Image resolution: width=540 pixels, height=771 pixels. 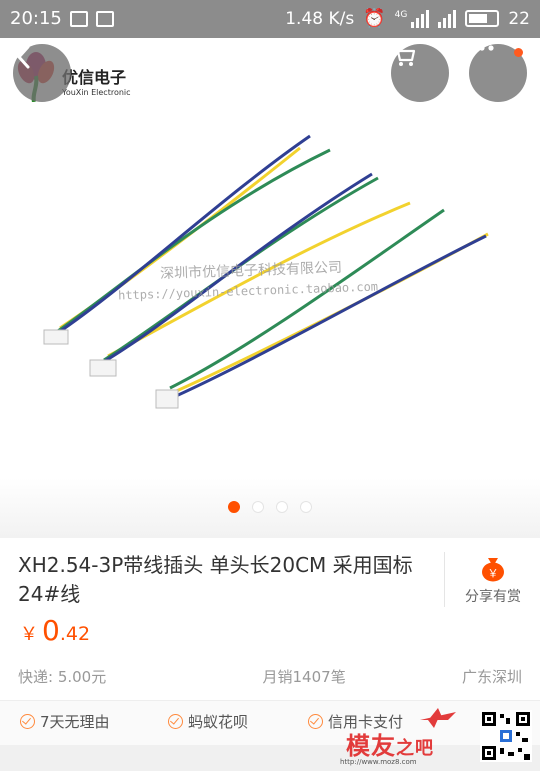 I want to click on battery-icon, so click(x=482, y=18).